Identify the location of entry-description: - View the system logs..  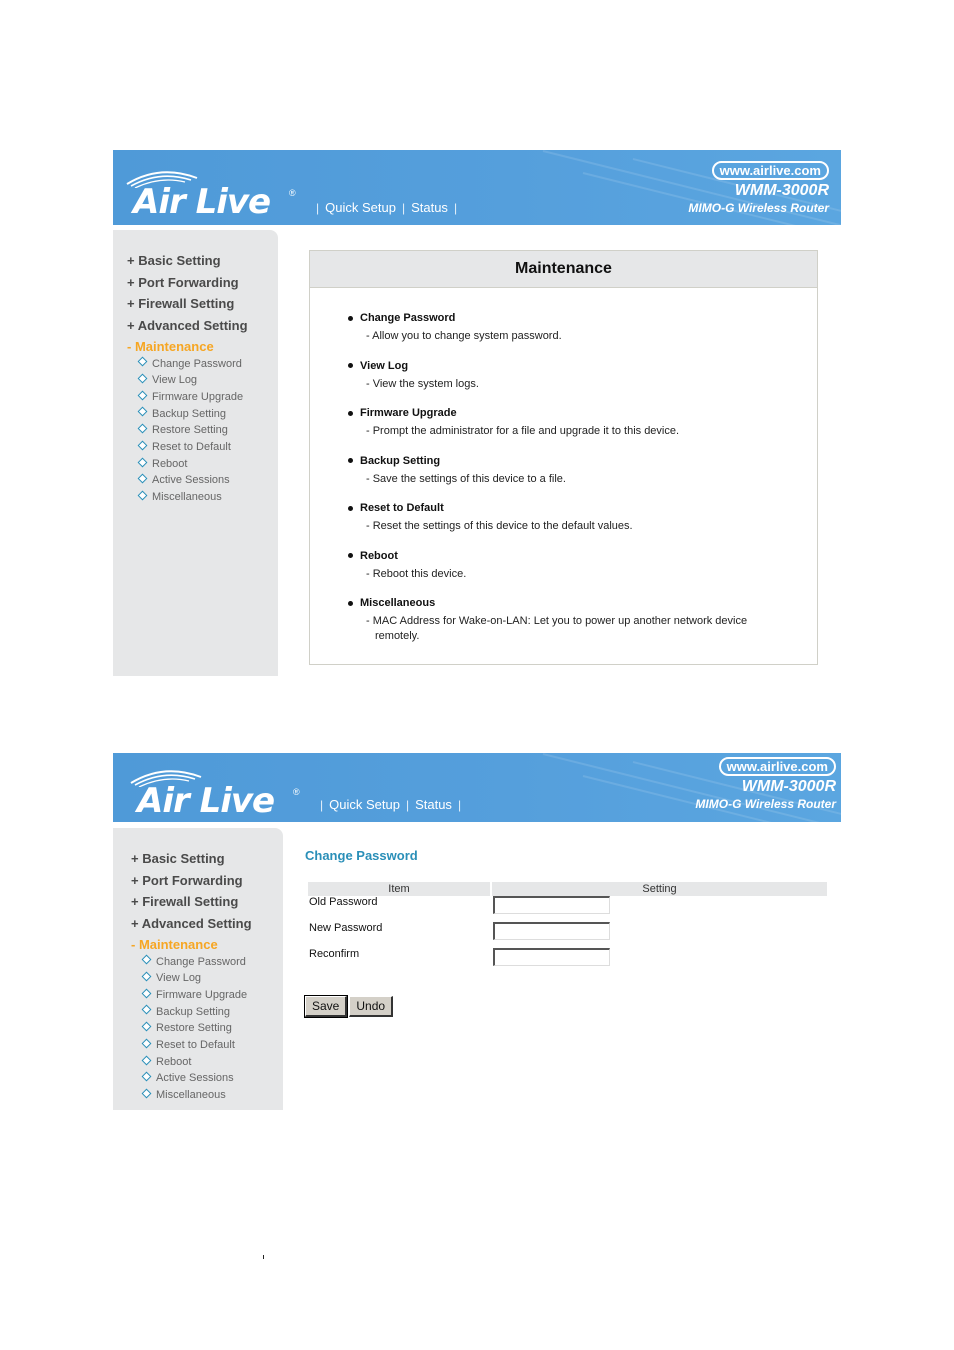
(422, 383).